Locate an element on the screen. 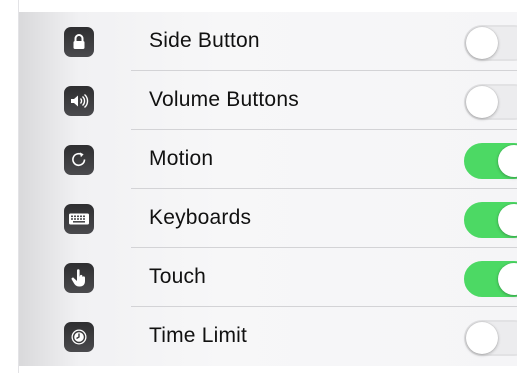 Image resolution: width=517 pixels, height=373 pixels. volume-buttons-toggle is located at coordinates (490, 102).